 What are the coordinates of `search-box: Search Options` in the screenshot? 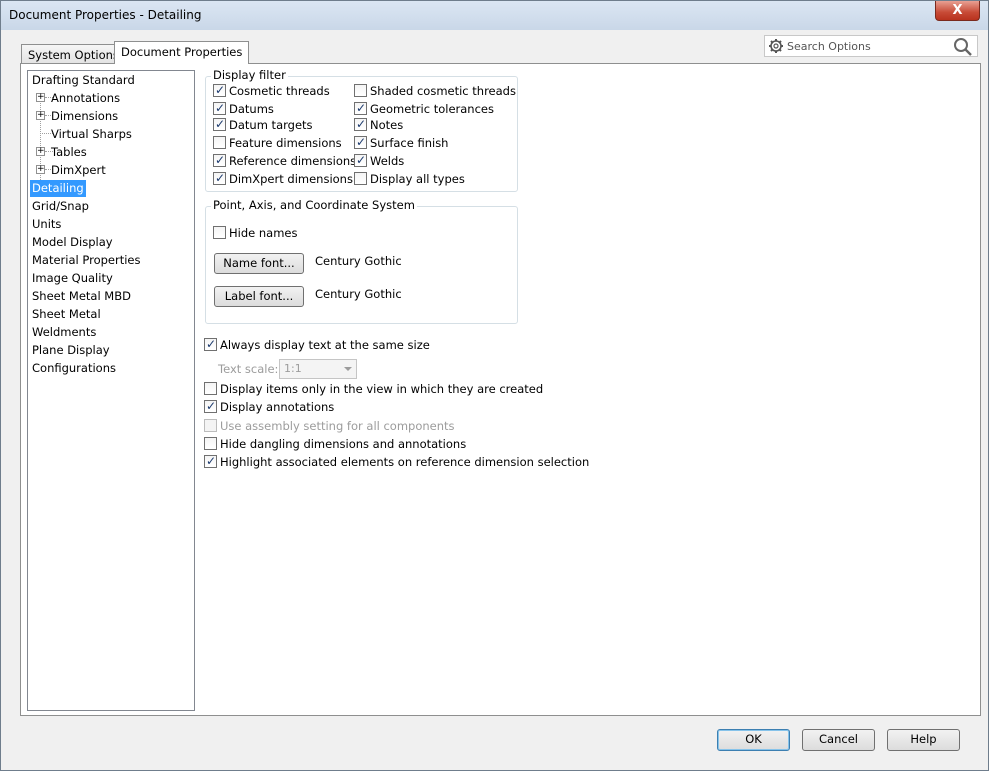 It's located at (871, 46).